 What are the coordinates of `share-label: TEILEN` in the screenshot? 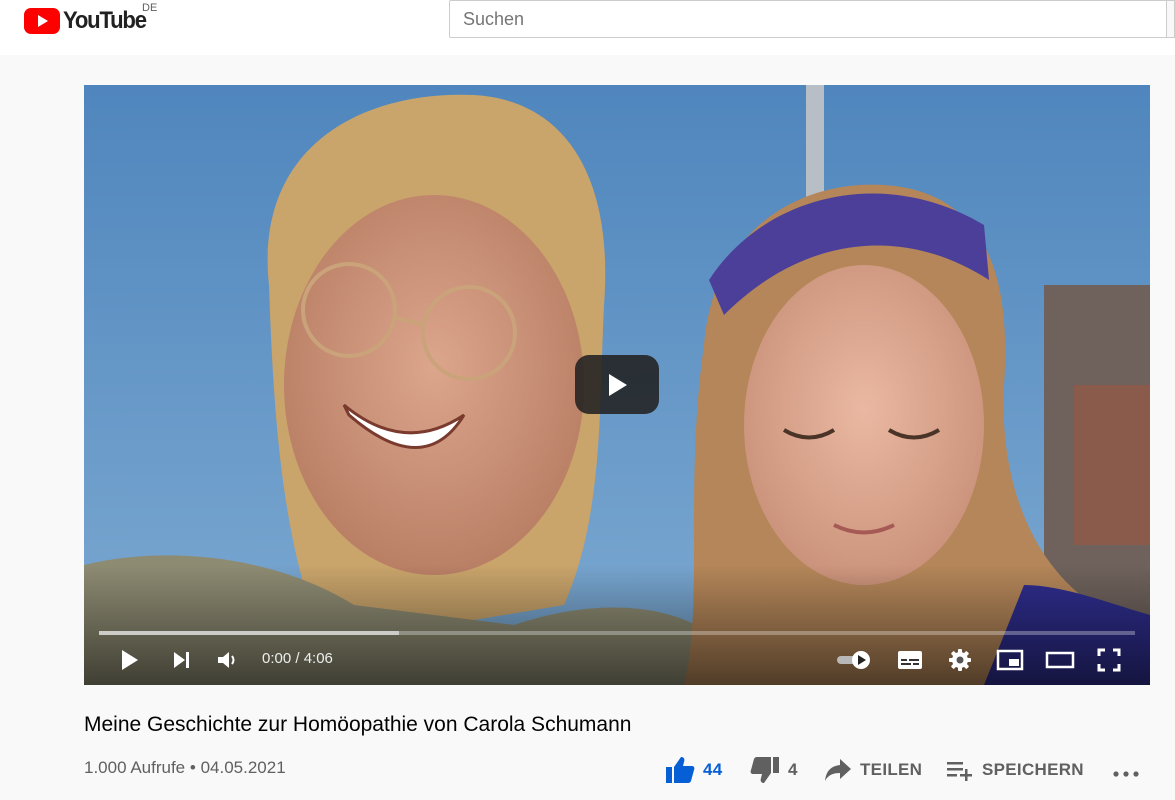 It's located at (891, 769).